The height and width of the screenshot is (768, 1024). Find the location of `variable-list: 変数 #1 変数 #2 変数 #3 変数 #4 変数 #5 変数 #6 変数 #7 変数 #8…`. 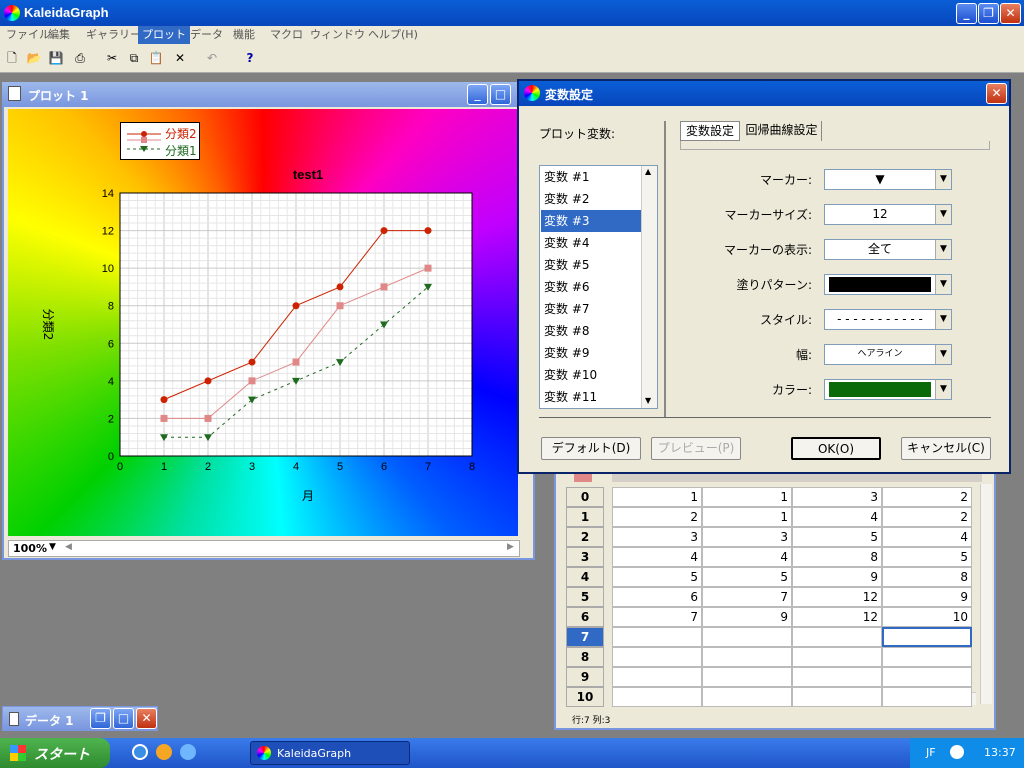

variable-list: 変数 #1 変数 #2 変数 #3 変数 #4 変数 #5 変数 #6 変数 #7 変数 #8… is located at coordinates (598, 287).